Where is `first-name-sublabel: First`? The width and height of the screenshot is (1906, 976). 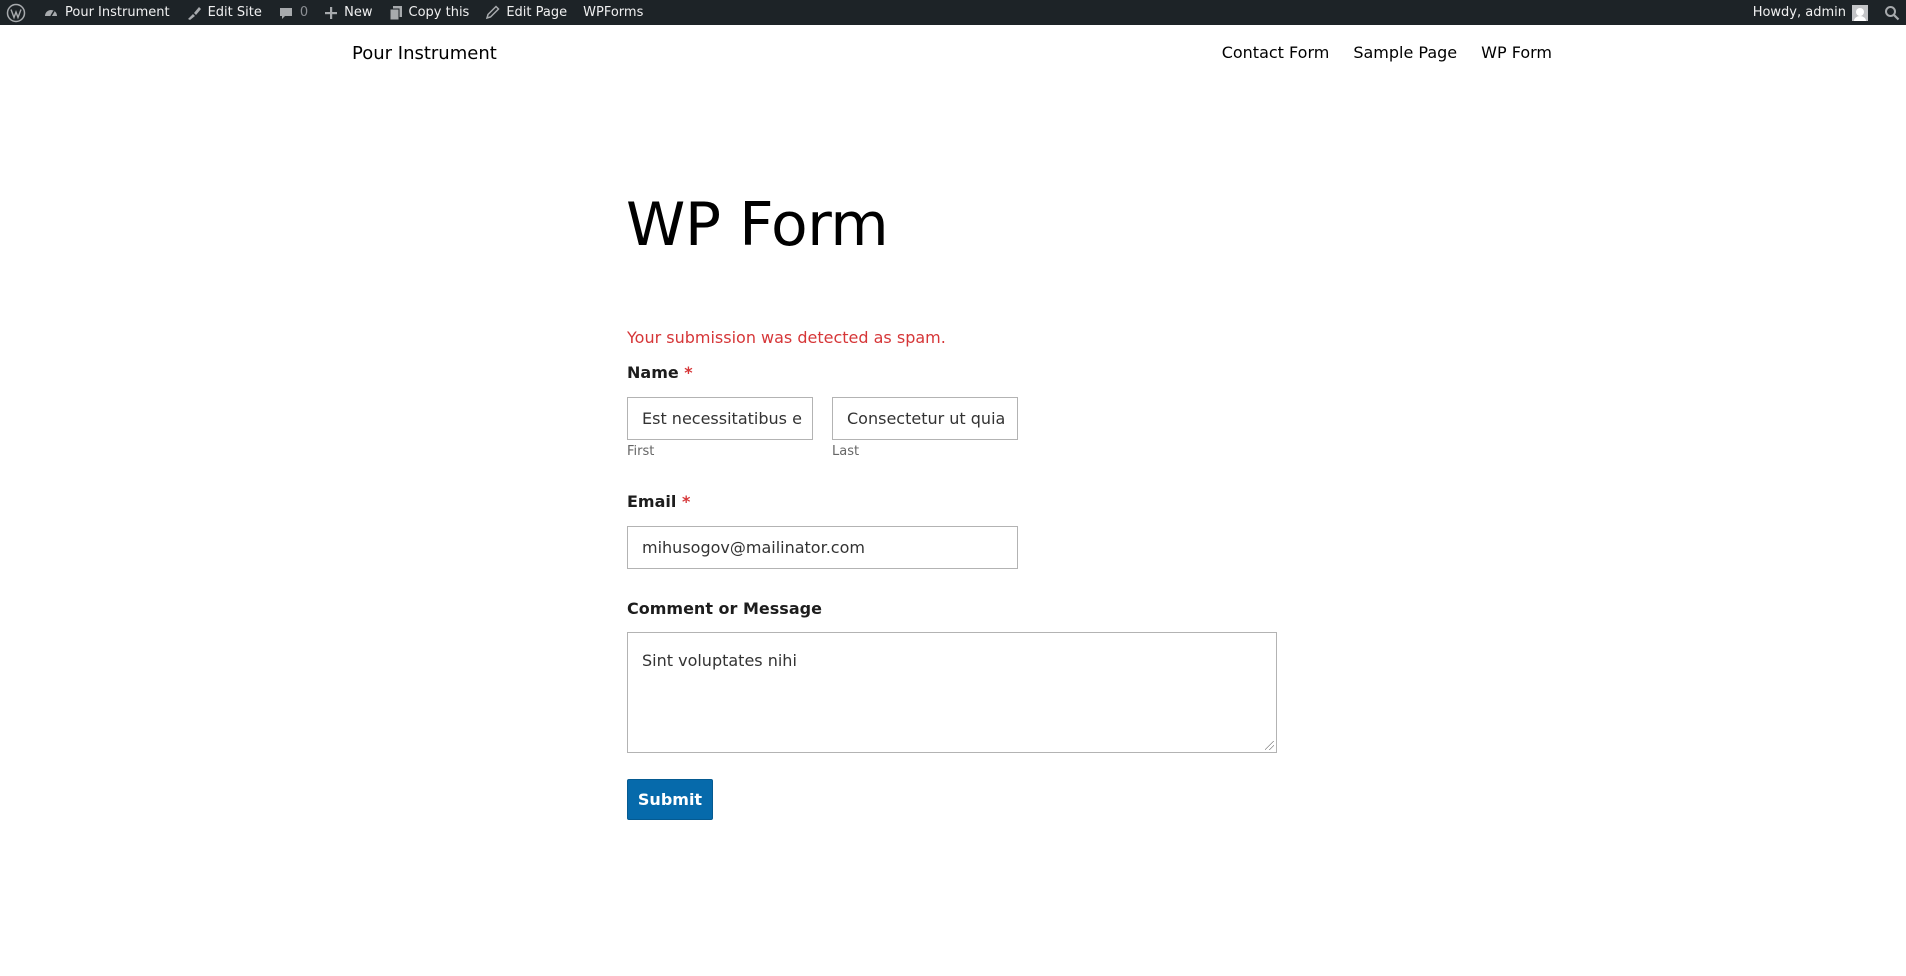 first-name-sublabel: First is located at coordinates (641, 451).